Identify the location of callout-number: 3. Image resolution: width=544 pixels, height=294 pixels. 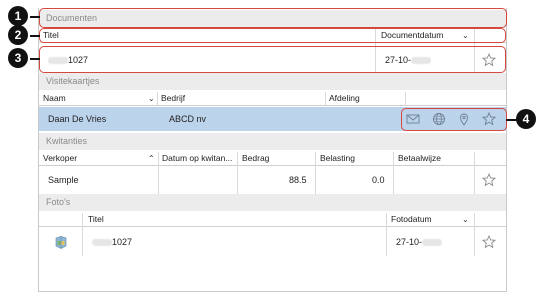
(18, 58).